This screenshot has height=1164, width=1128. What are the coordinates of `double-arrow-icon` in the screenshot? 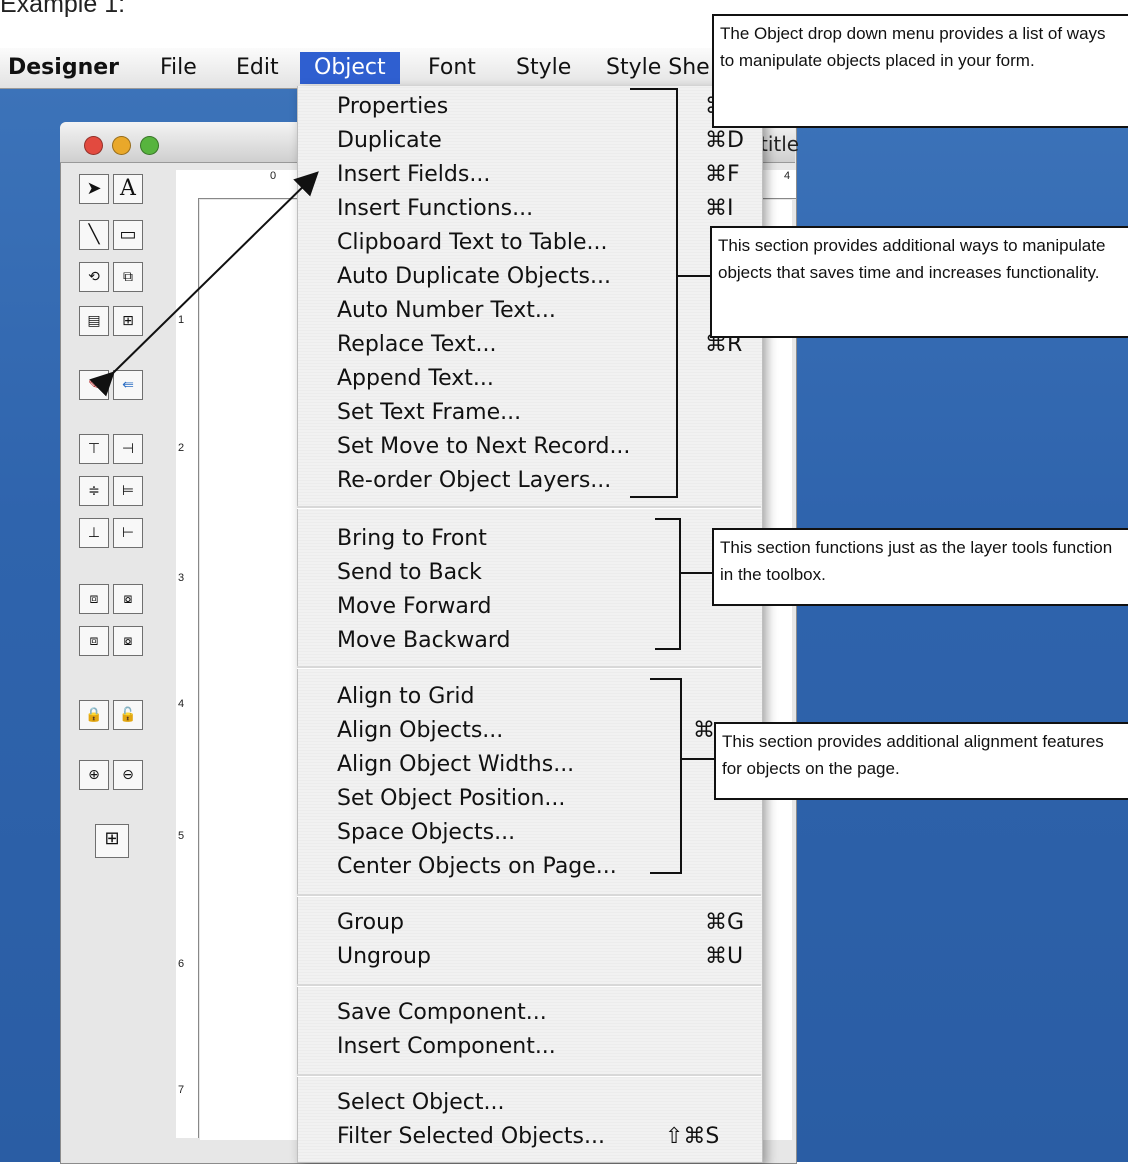 It's located at (204, 284).